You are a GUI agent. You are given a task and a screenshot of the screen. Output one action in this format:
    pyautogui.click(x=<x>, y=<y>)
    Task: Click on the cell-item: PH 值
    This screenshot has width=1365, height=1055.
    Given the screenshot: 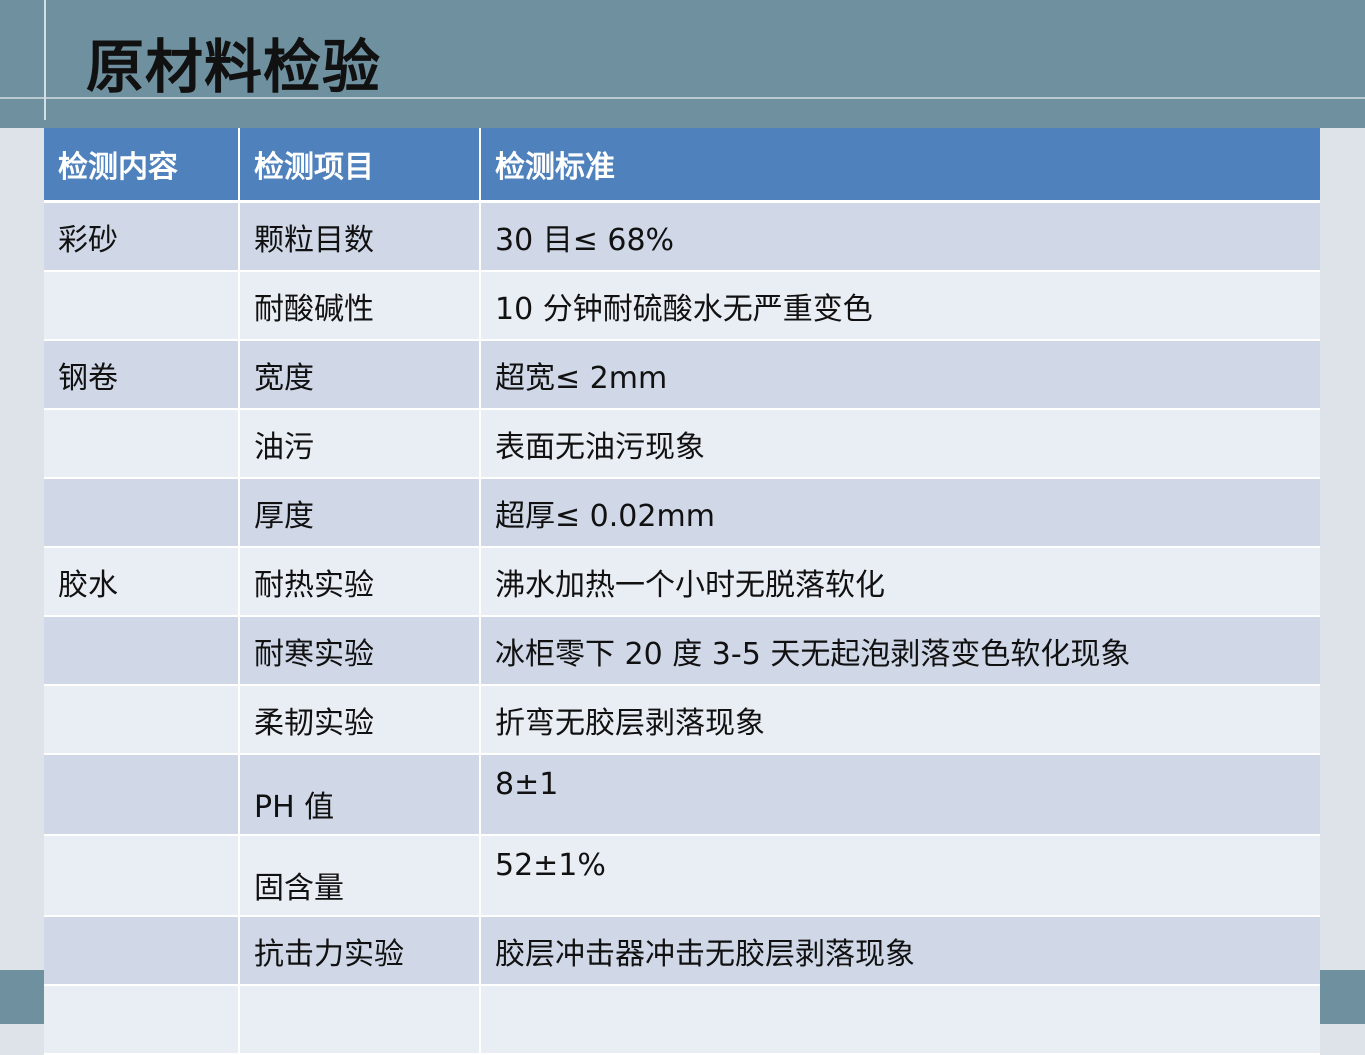 What is the action you would take?
    pyautogui.click(x=359, y=795)
    